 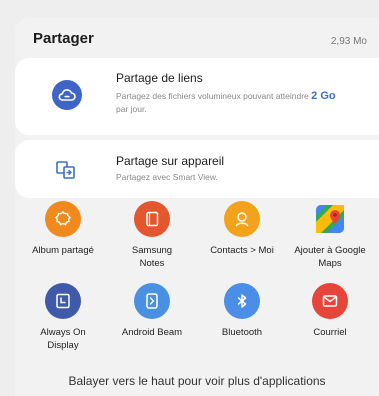 I want to click on app-shared-album: Album partagé, so click(x=63, y=229).